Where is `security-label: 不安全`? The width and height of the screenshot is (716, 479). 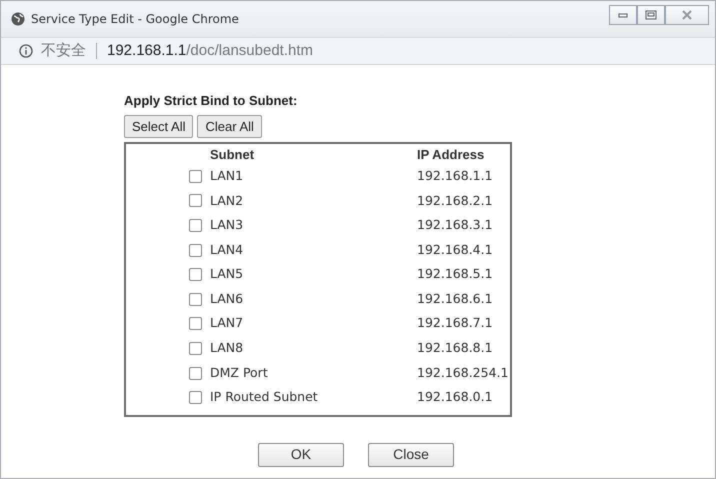
security-label: 不安全 is located at coordinates (63, 51).